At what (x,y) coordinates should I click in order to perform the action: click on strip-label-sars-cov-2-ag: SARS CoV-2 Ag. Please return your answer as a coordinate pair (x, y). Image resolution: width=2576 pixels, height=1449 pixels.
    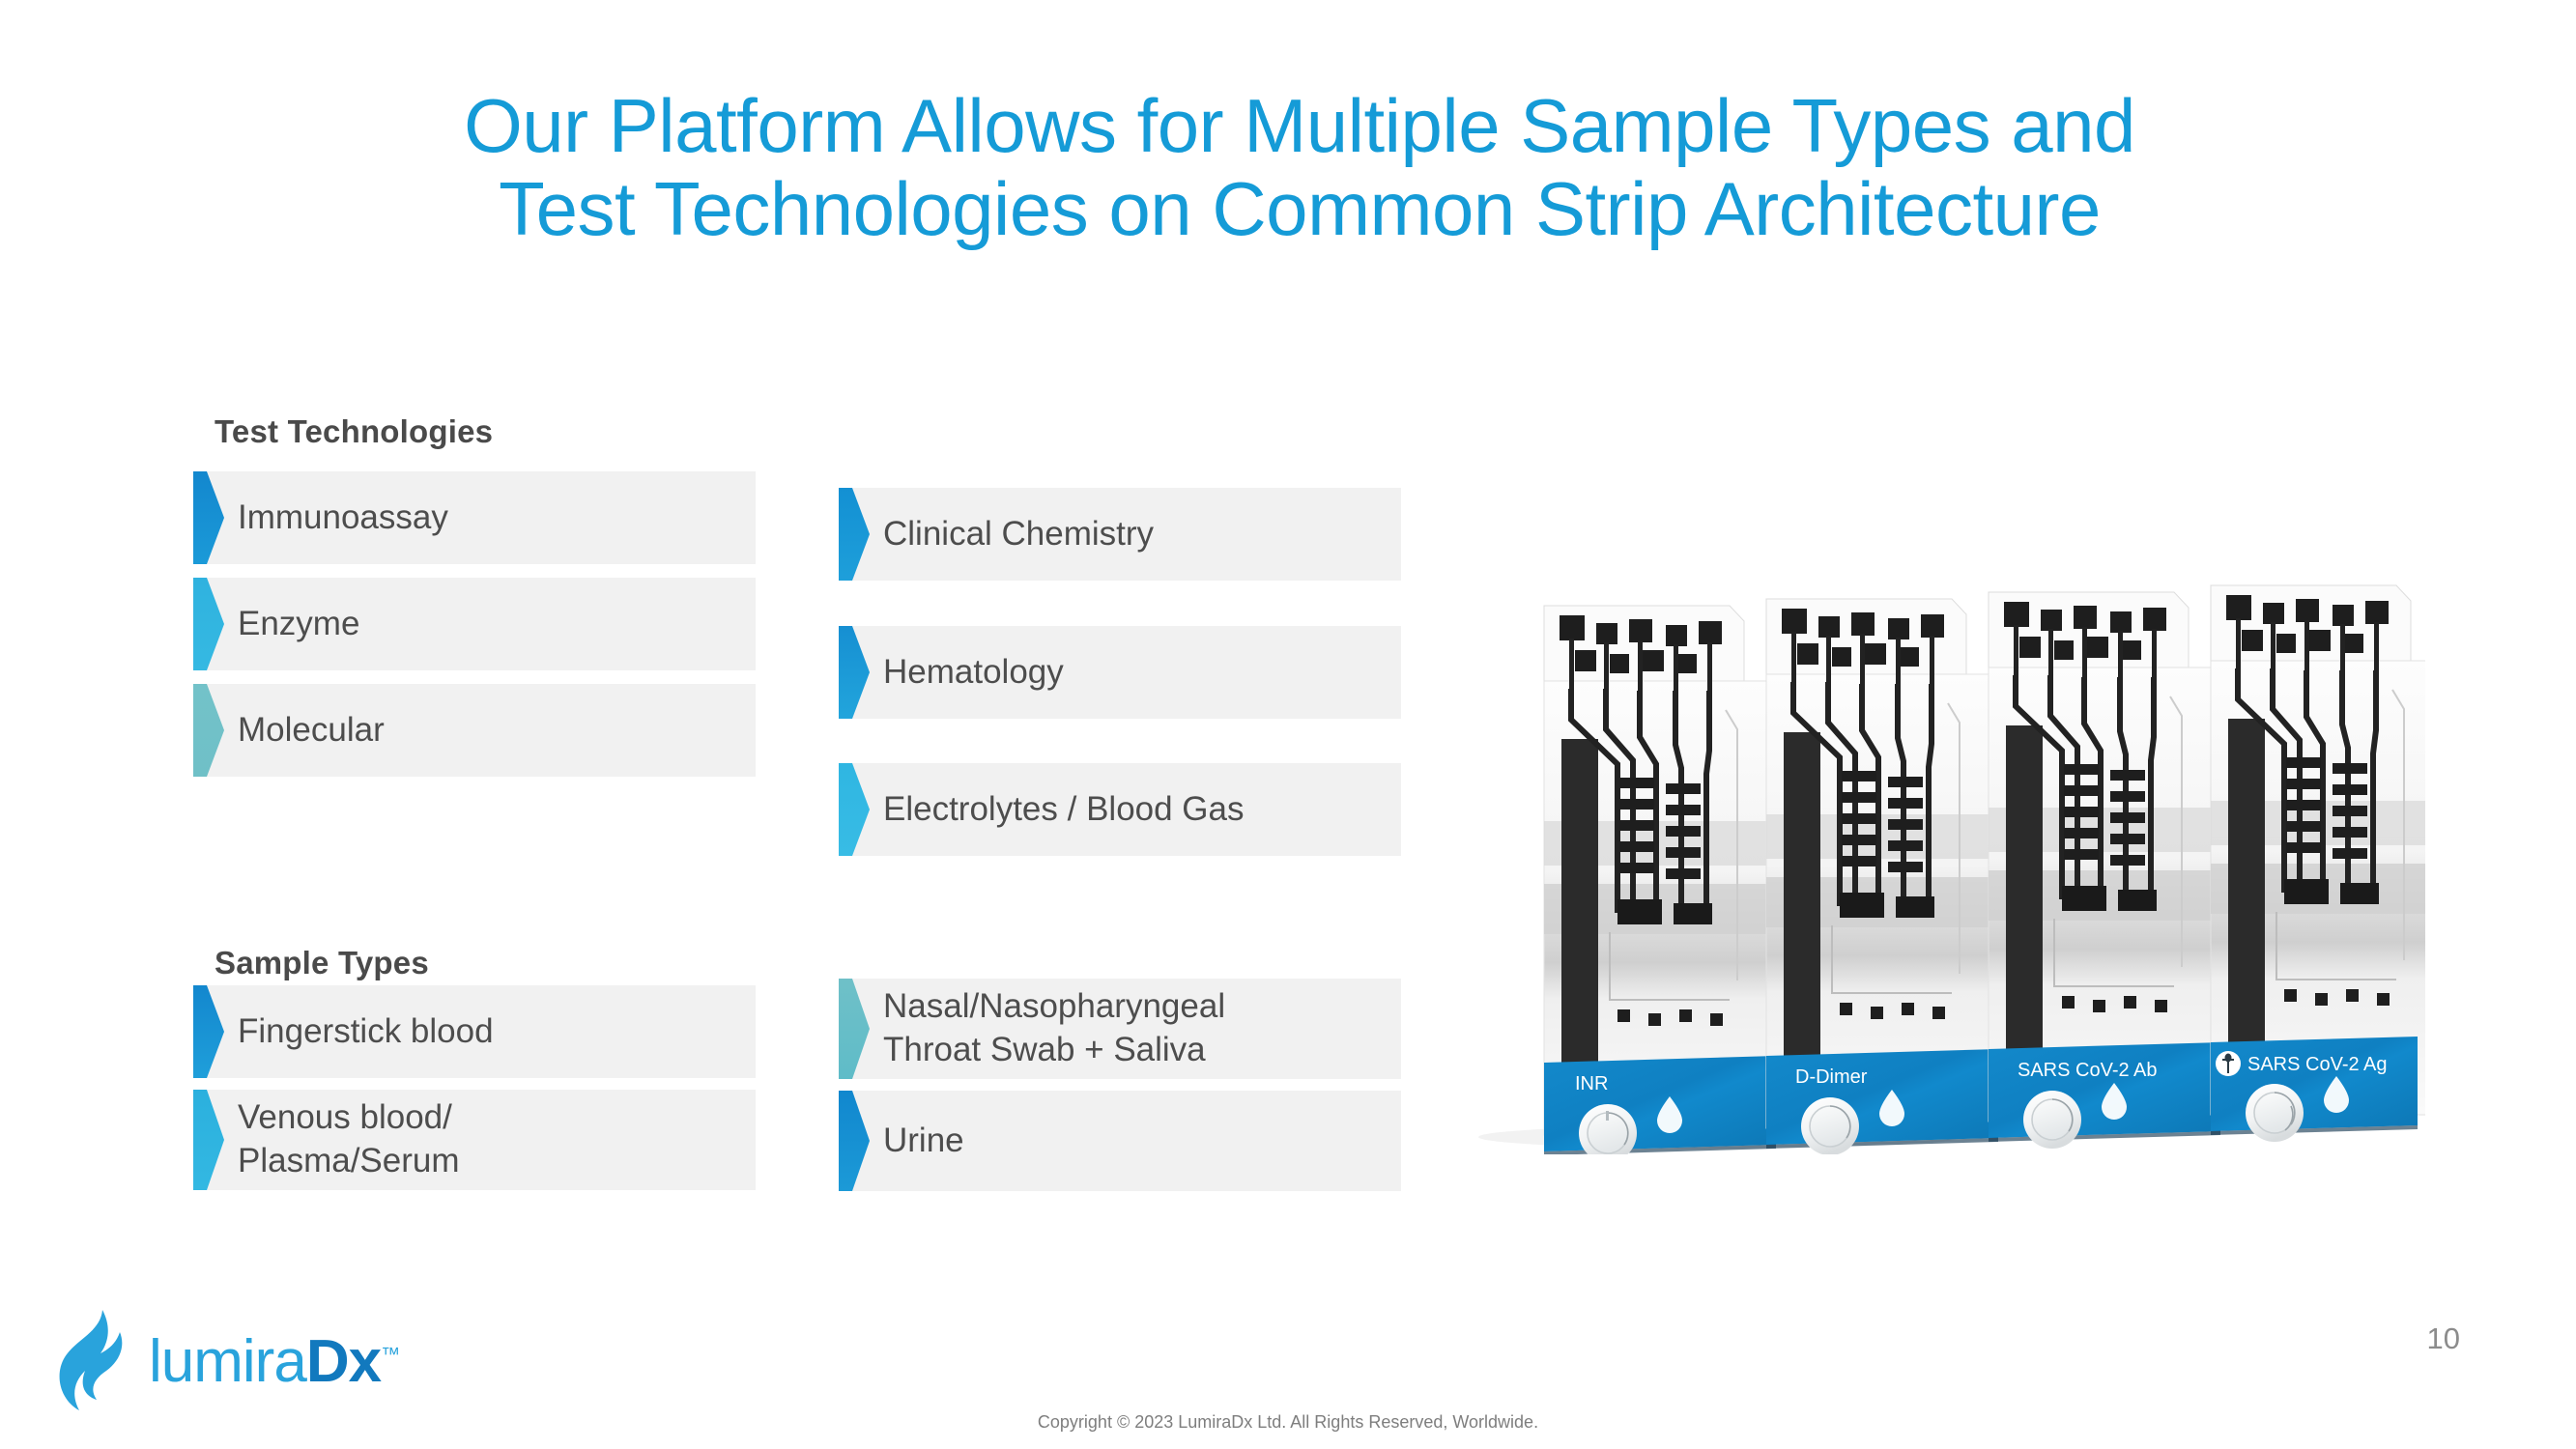
    Looking at the image, I should click on (2317, 1064).